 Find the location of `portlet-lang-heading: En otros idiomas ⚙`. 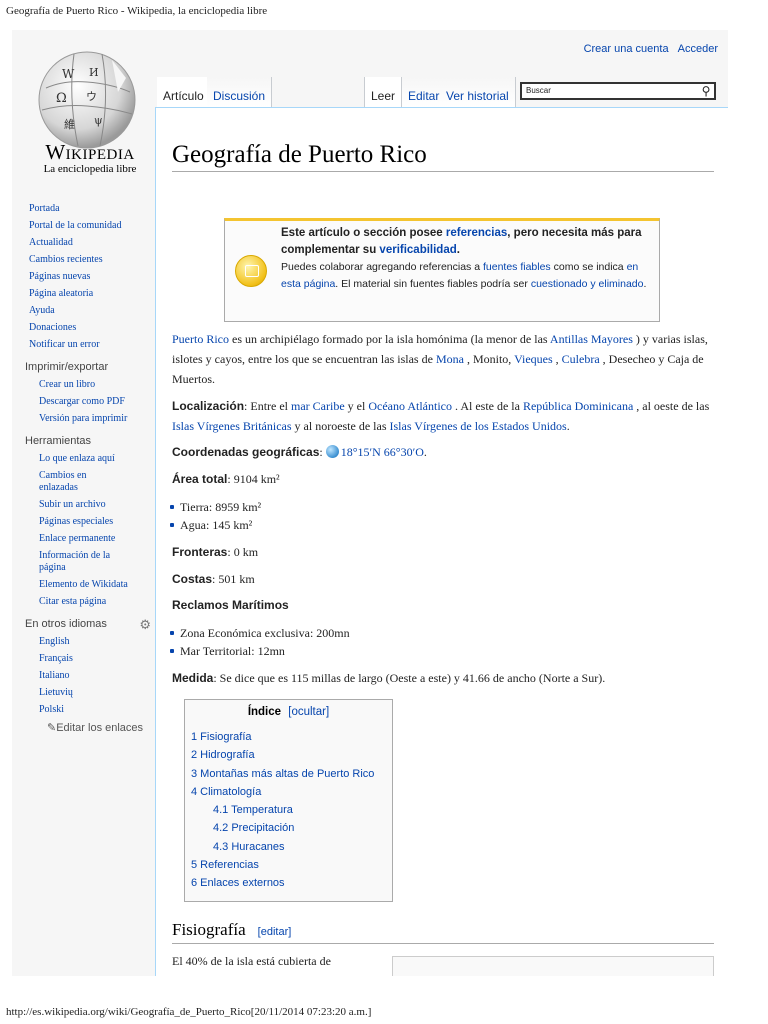

portlet-lang-heading: En otros idiomas ⚙ is located at coordinates (92, 625).